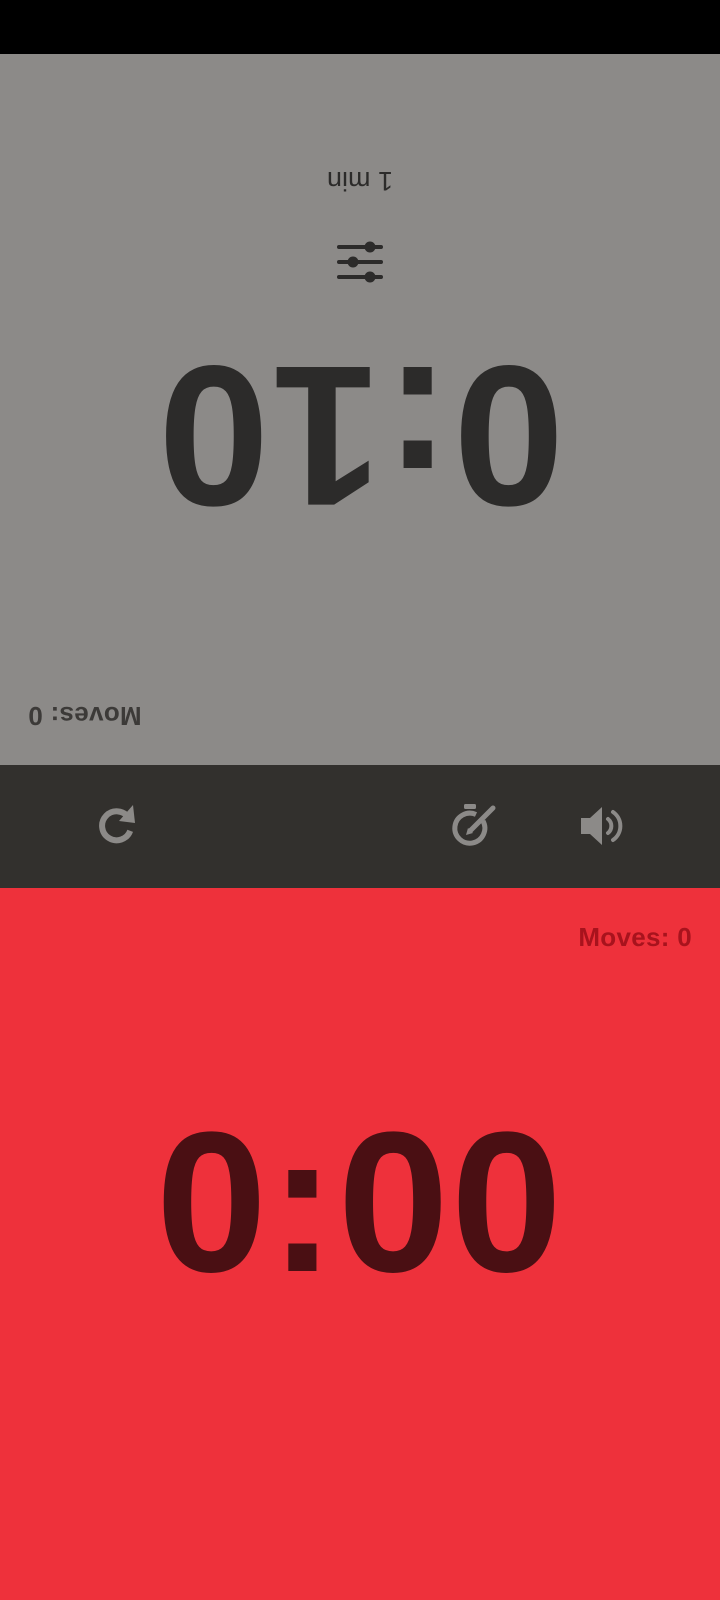 The width and height of the screenshot is (720, 1600). I want to click on bottom-time-display: 0:00, so click(360, 1202).